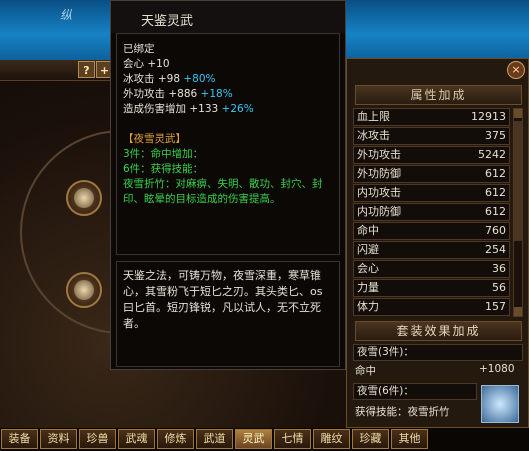 The width and height of the screenshot is (529, 451). What do you see at coordinates (402, 412) in the screenshot?
I see `set-6-skill: 获得技能：夜雪折竹` at bounding box center [402, 412].